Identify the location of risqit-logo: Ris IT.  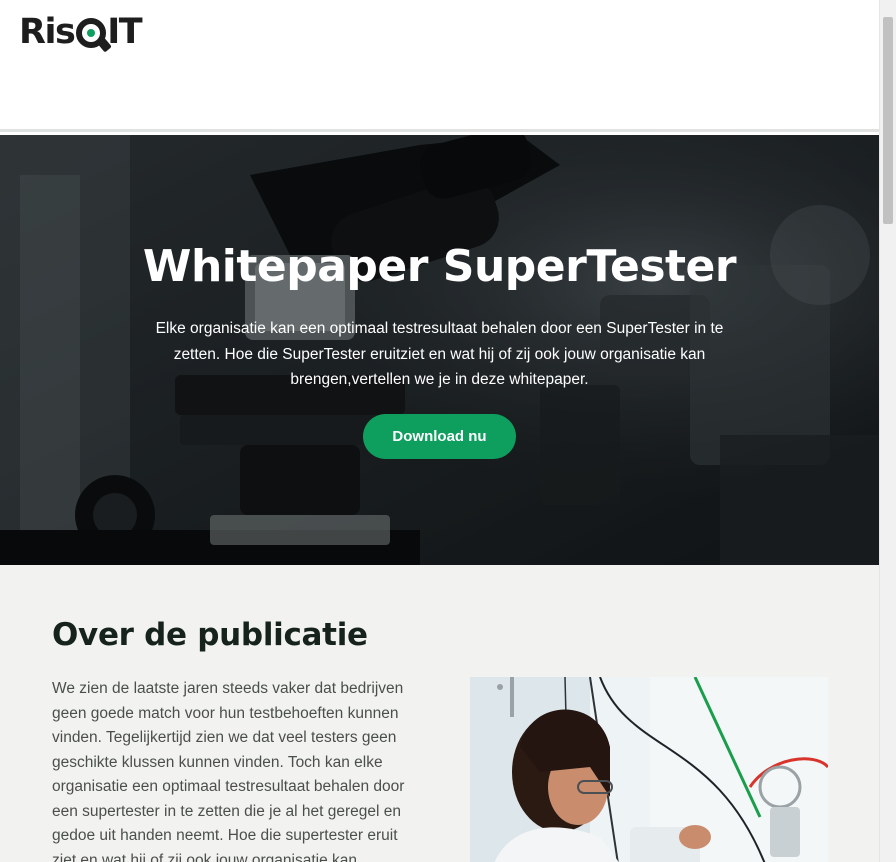
(81, 32).